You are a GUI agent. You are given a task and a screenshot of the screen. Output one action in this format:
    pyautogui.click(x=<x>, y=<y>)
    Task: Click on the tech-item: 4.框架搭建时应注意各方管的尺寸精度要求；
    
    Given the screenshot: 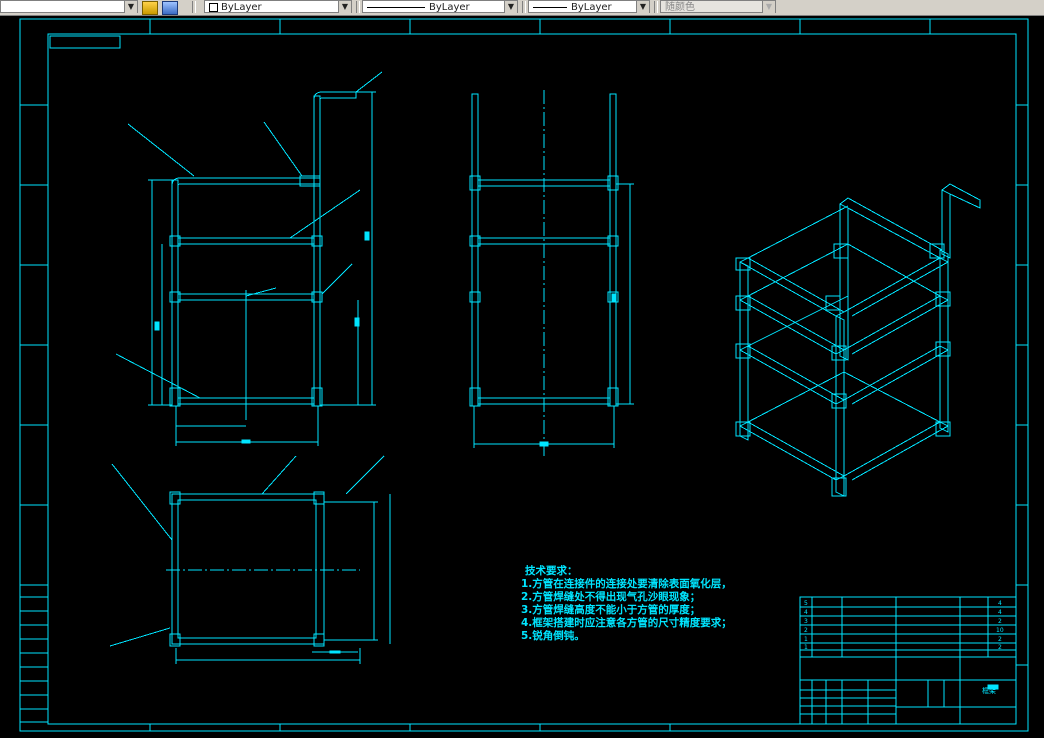 What is the action you would take?
    pyautogui.click(x=626, y=623)
    